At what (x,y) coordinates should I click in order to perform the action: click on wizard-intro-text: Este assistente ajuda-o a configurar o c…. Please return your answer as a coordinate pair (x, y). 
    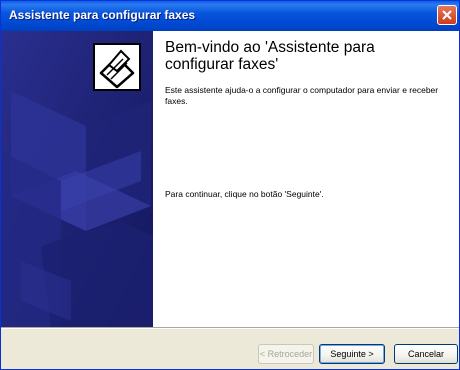
    Looking at the image, I should click on (302, 95).